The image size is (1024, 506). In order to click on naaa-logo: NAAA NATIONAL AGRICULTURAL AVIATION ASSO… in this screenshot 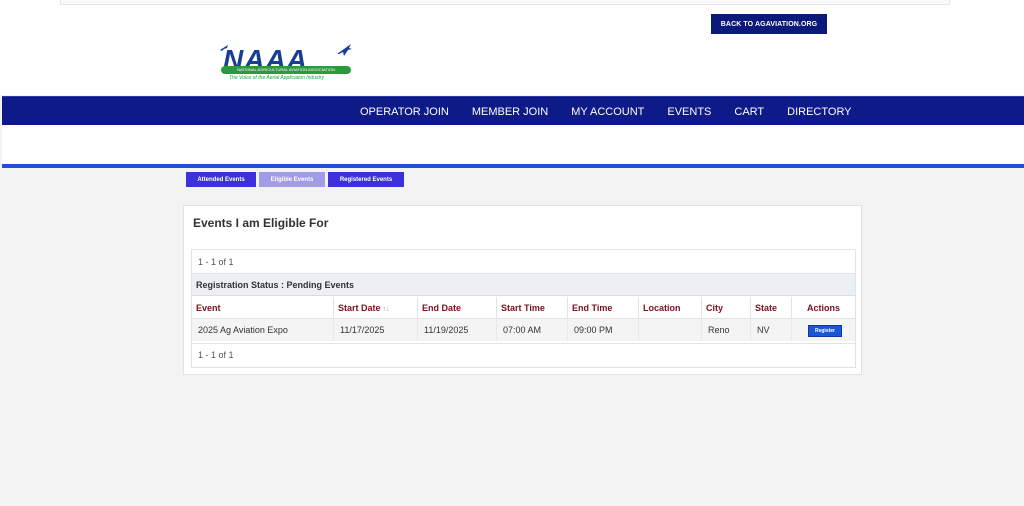, I will do `click(287, 64)`.